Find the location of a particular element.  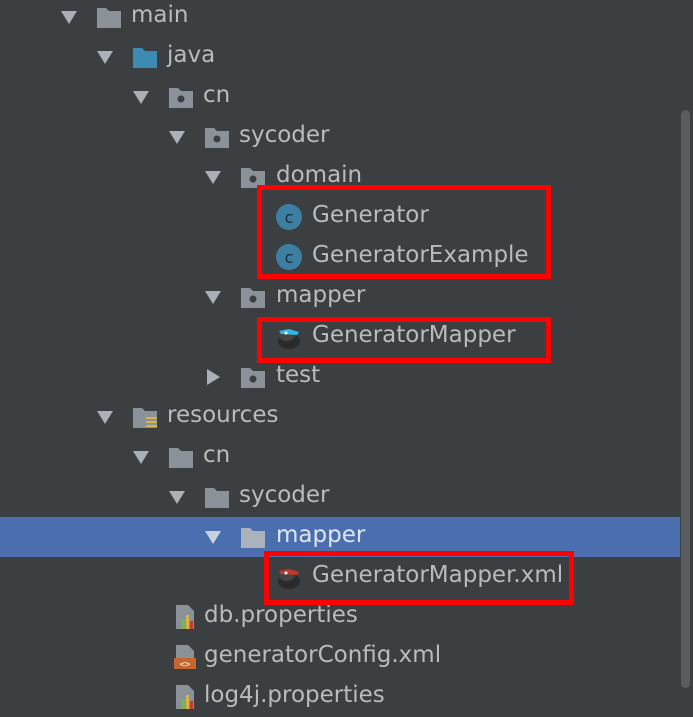

tree-item-java: java is located at coordinates (340, 57).